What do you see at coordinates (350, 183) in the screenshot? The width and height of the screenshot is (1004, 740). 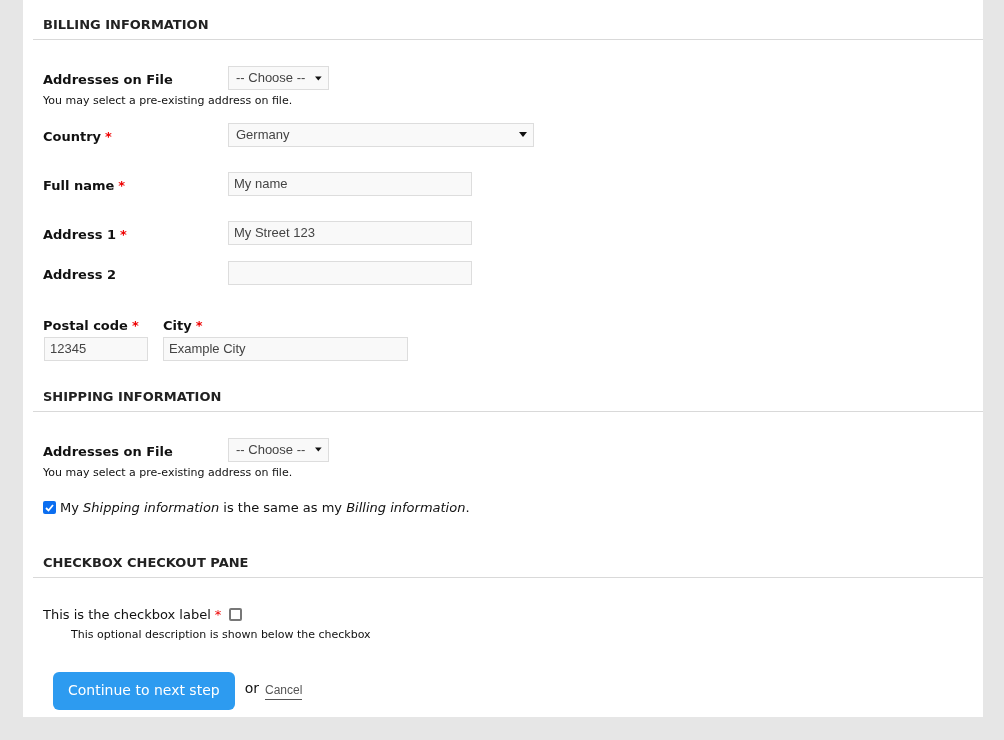 I see `input-field: My name` at bounding box center [350, 183].